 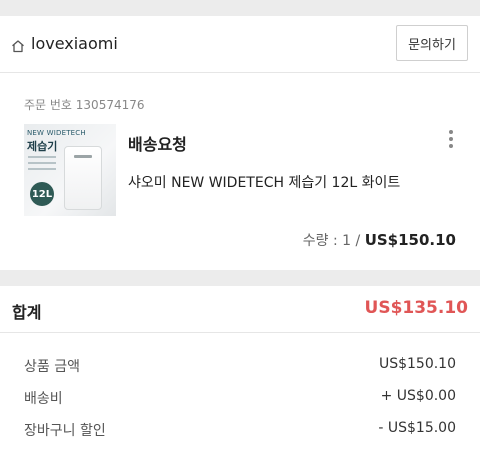 What do you see at coordinates (240, 44) in the screenshot?
I see `store-header: lovexiaomi 문의하기` at bounding box center [240, 44].